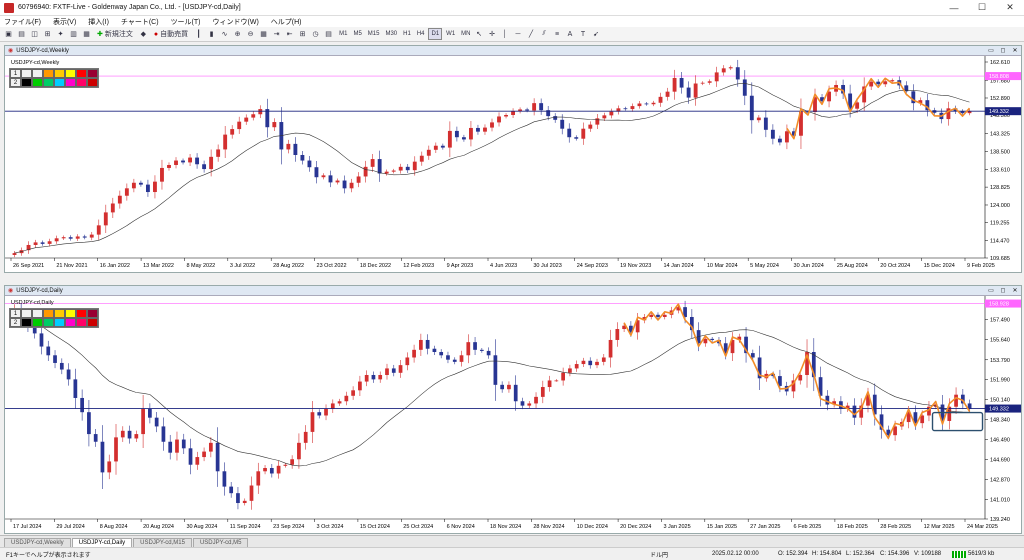  Describe the element at coordinates (289, 34) in the screenshot. I see `chart-shift-icon: ⇤` at that location.